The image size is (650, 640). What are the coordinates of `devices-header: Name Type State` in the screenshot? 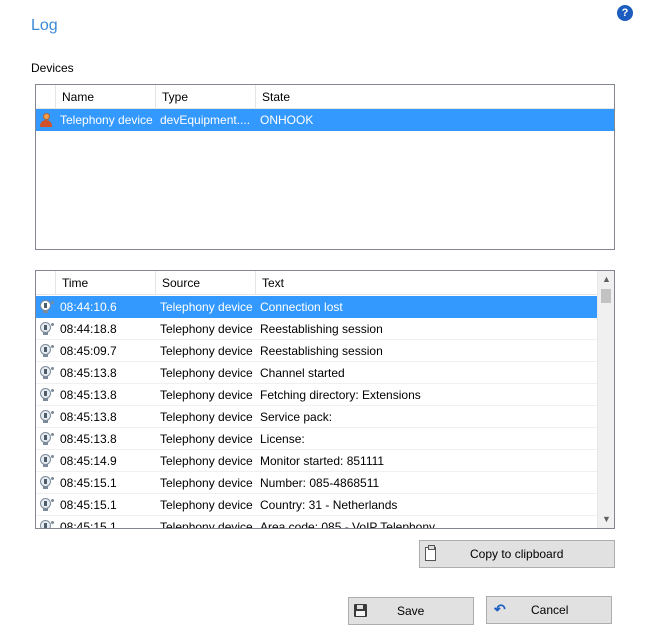 It's located at (325, 97).